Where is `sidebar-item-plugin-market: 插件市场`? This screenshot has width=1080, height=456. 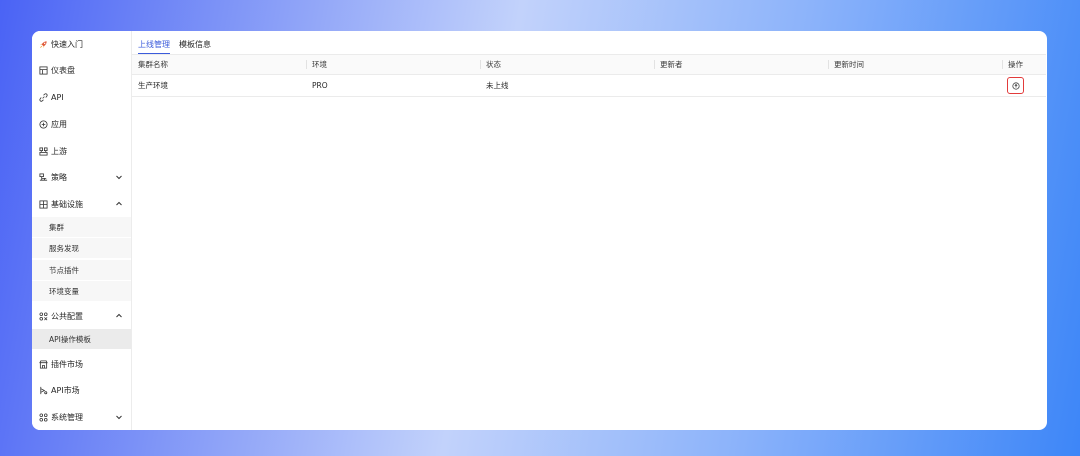
sidebar-item-plugin-market: 插件市场 is located at coordinates (81, 364).